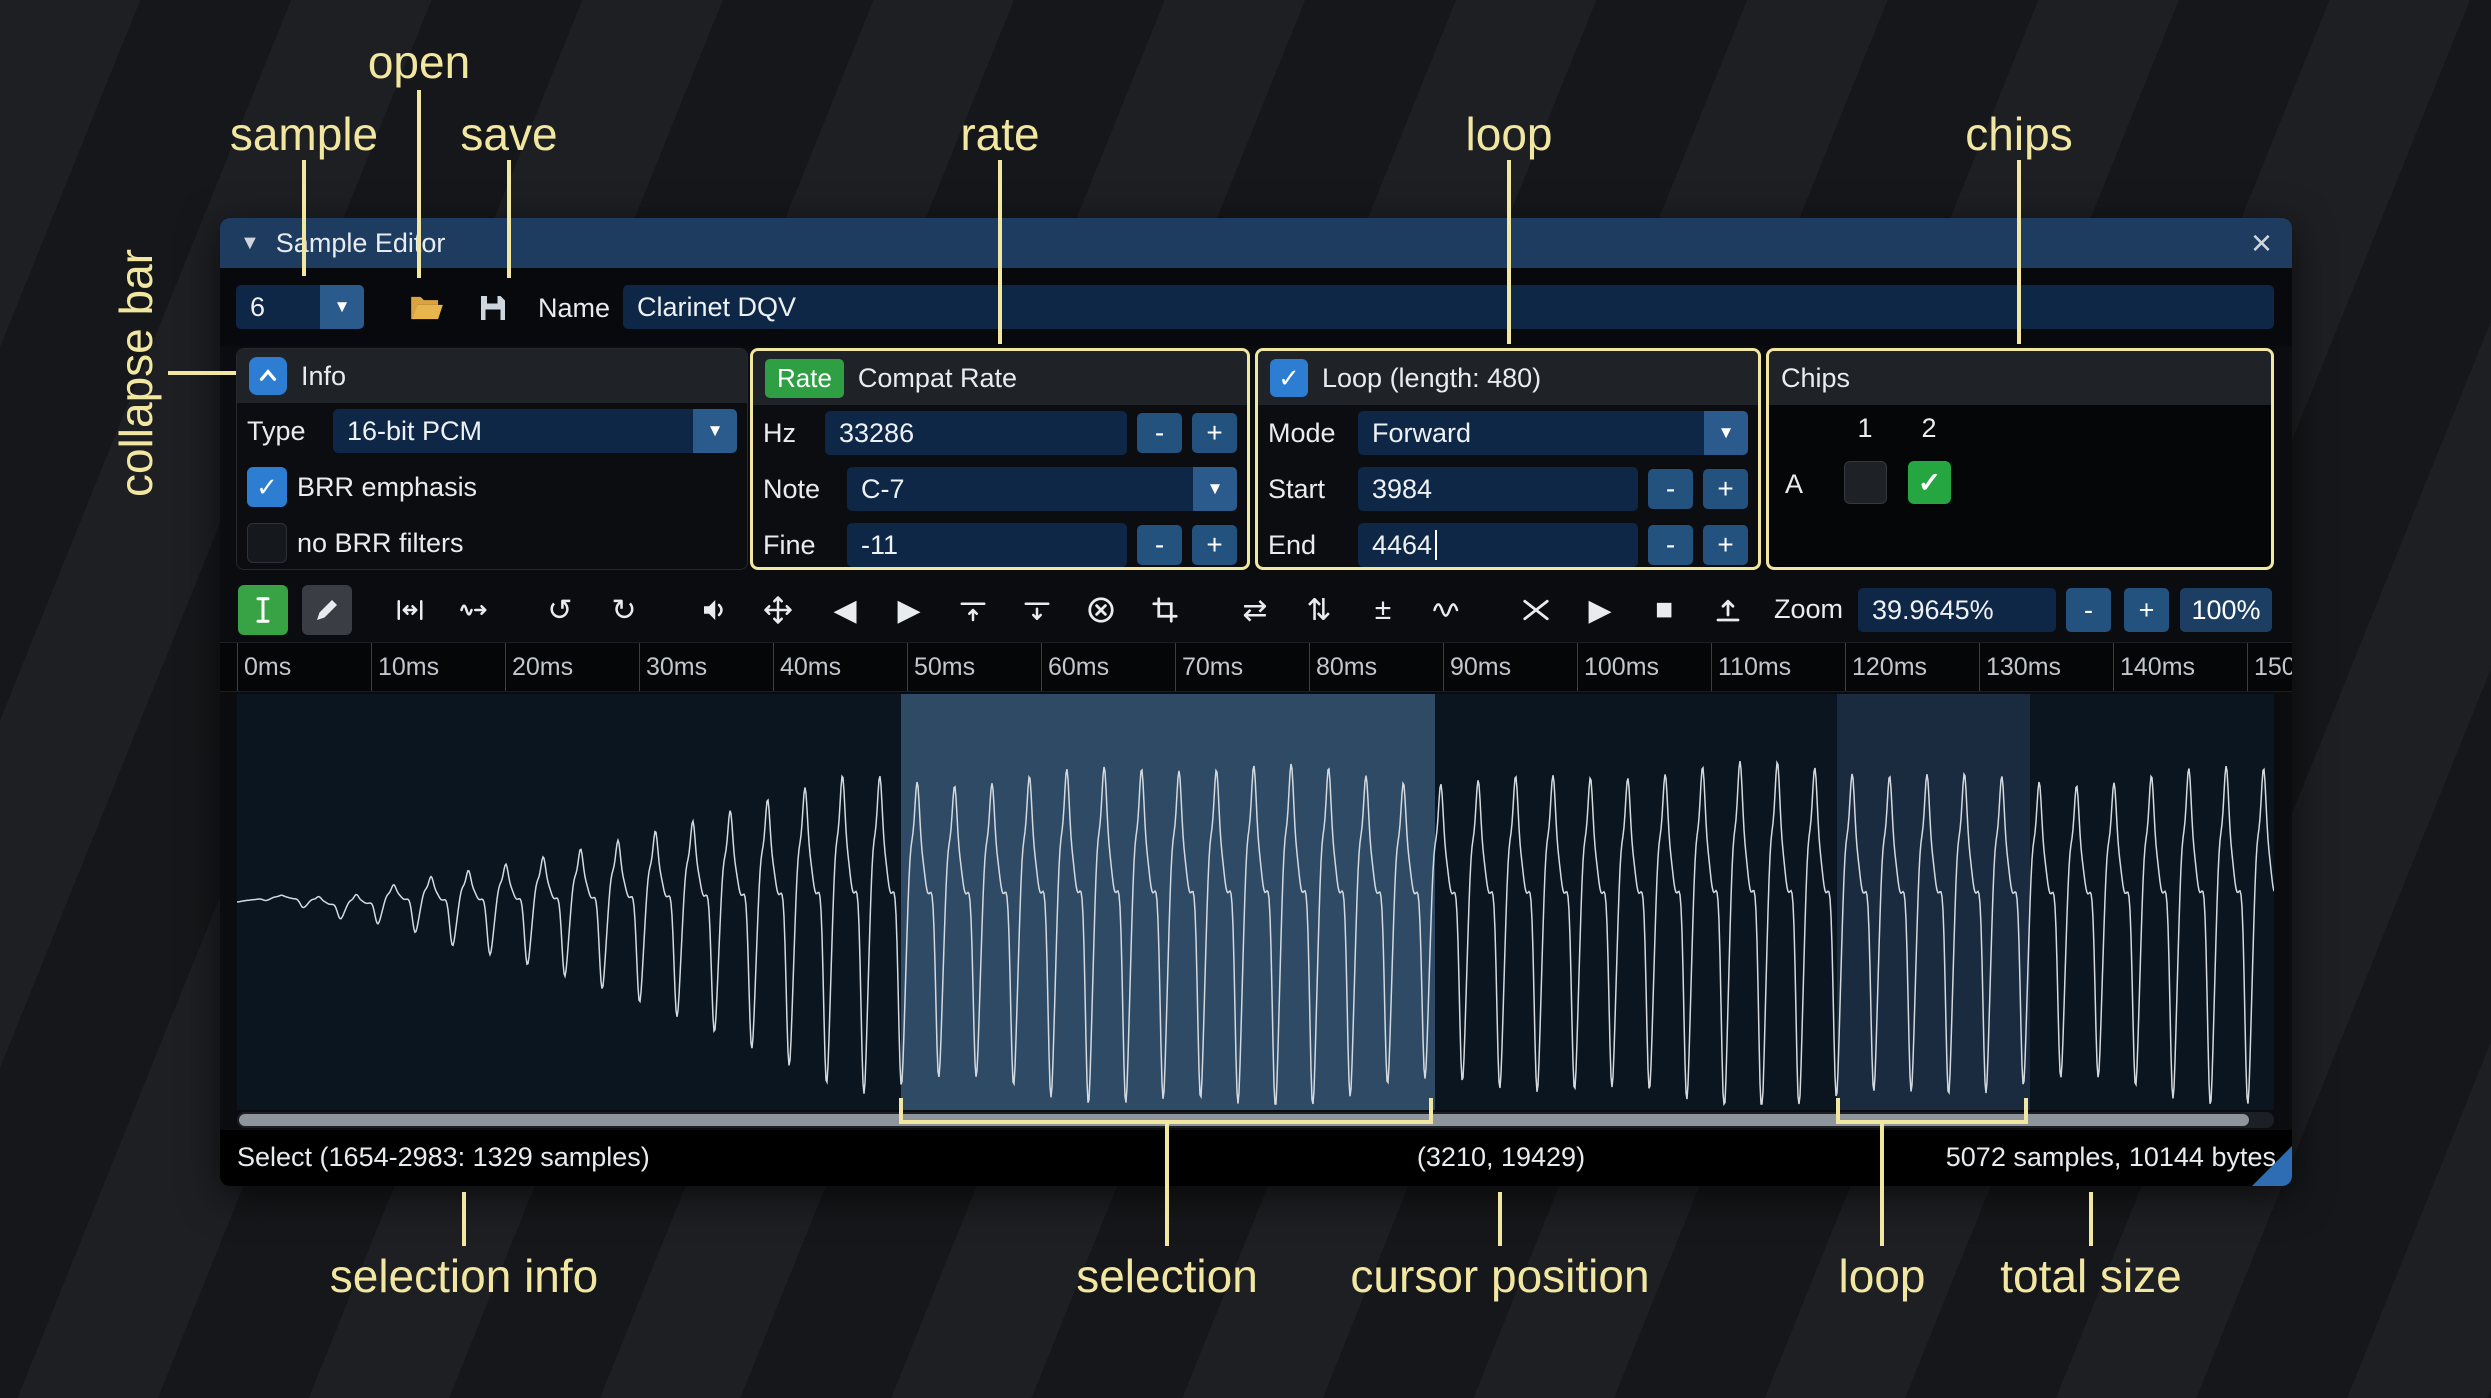  I want to click on brr-emphasis-label: BRR emphasis, so click(387, 486).